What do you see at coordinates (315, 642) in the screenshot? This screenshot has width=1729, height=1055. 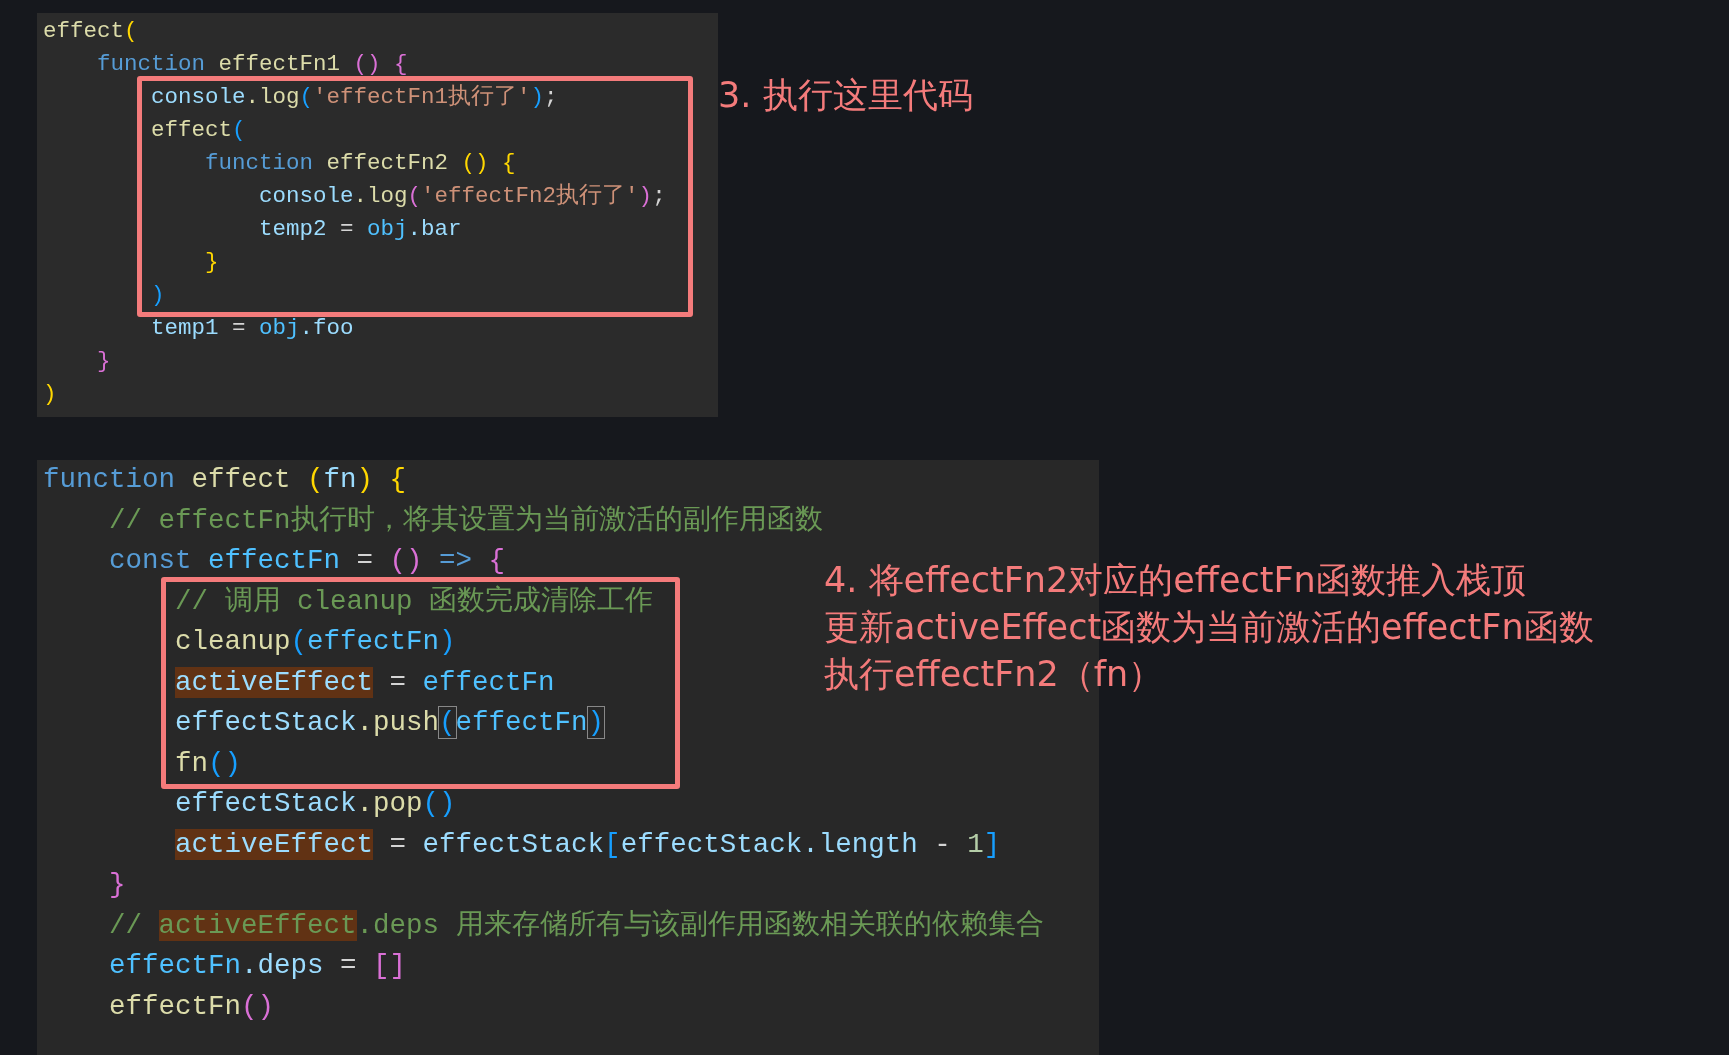 I see `code-line: cleanup(effectFn)` at bounding box center [315, 642].